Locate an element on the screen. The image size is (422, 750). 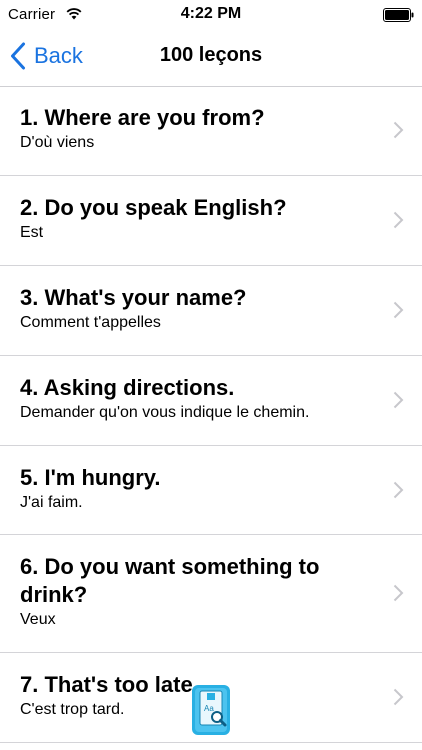
navigation-bar: Back 100 leçons is located at coordinates (211, 58).